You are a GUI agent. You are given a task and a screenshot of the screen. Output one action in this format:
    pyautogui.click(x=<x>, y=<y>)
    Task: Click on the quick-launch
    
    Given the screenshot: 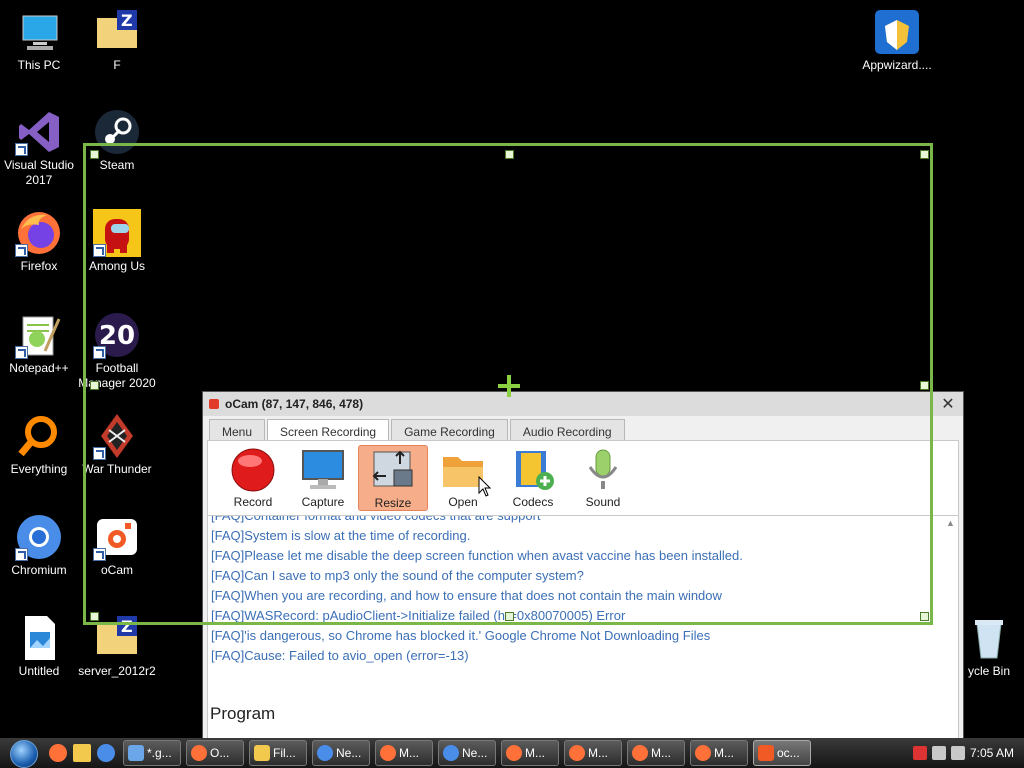 What is the action you would take?
    pyautogui.click(x=82, y=753)
    